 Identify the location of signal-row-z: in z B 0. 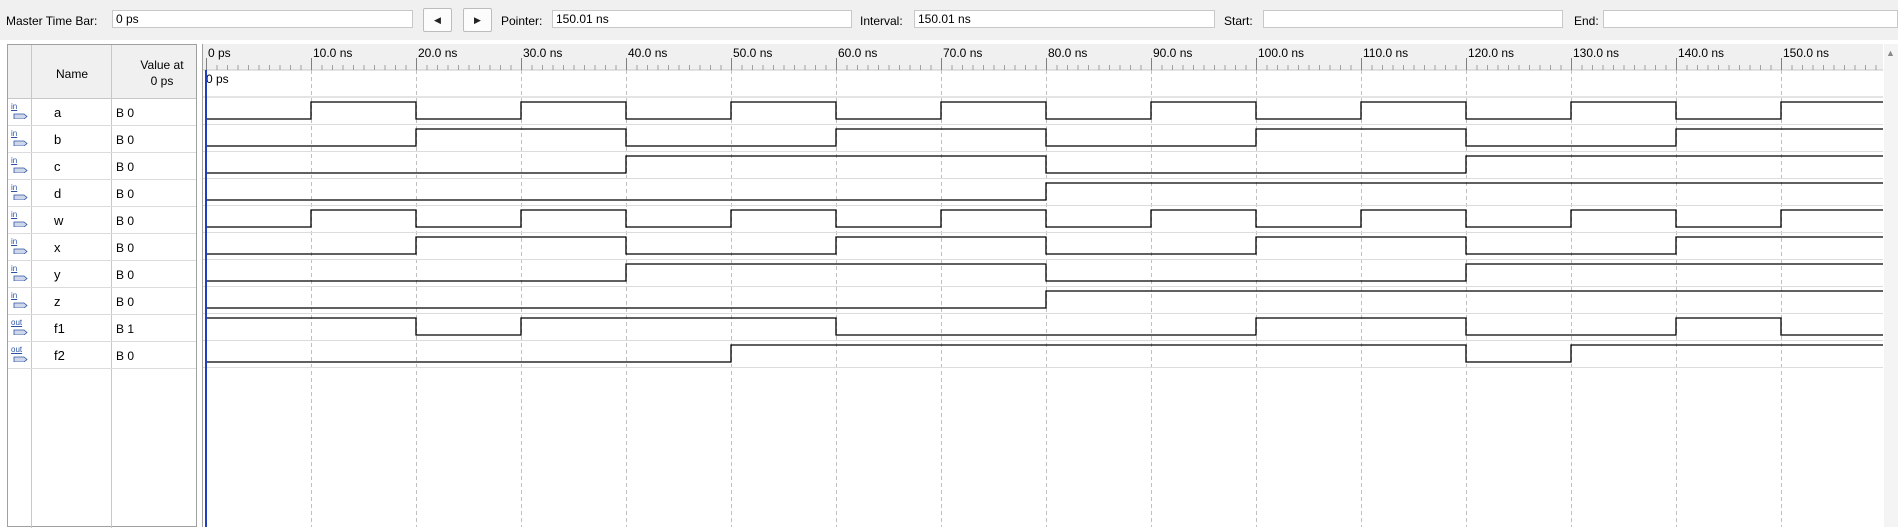
(102, 301).